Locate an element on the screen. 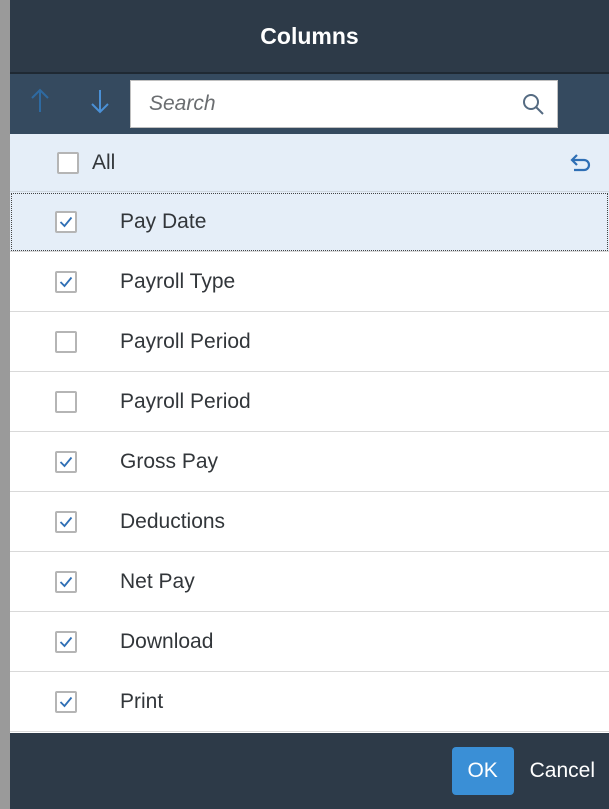 This screenshot has height=809, width=609. dialog-title: Columns is located at coordinates (309, 35).